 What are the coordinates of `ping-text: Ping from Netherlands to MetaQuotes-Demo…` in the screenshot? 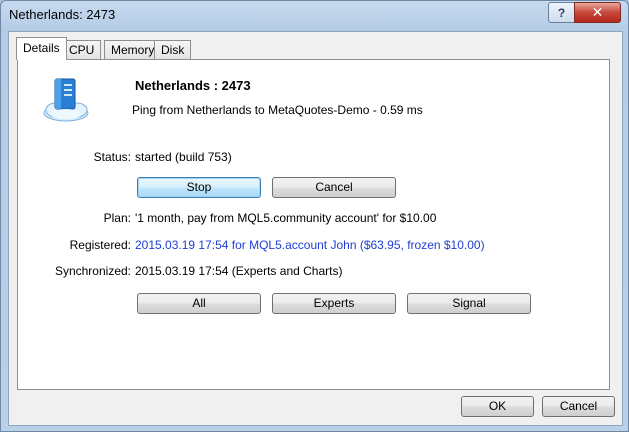 It's located at (277, 110).